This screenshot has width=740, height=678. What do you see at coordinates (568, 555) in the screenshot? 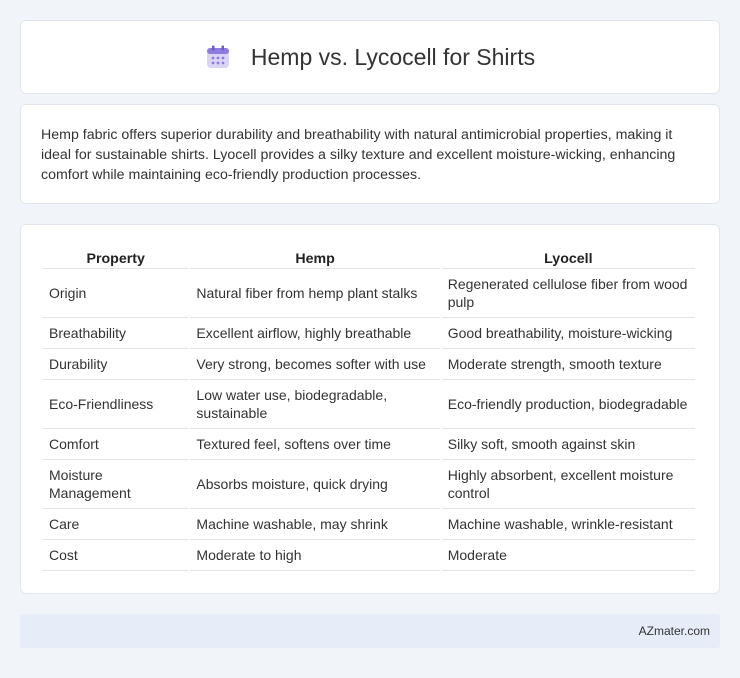
I see `cell-lyocell: Moderate` at bounding box center [568, 555].